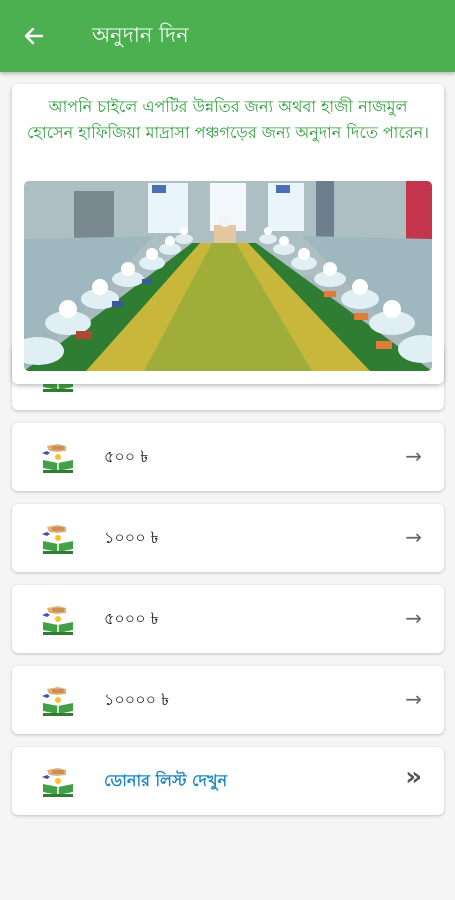 The width and height of the screenshot is (455, 900). I want to click on donation-amount-label: ৫০০০ ৳, so click(131, 618).